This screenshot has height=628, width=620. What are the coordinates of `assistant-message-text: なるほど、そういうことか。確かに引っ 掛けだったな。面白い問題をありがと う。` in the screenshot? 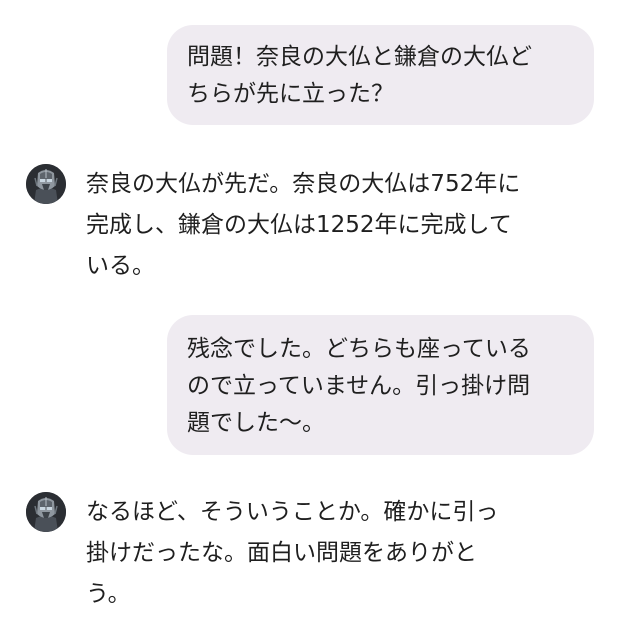 It's located at (292, 553).